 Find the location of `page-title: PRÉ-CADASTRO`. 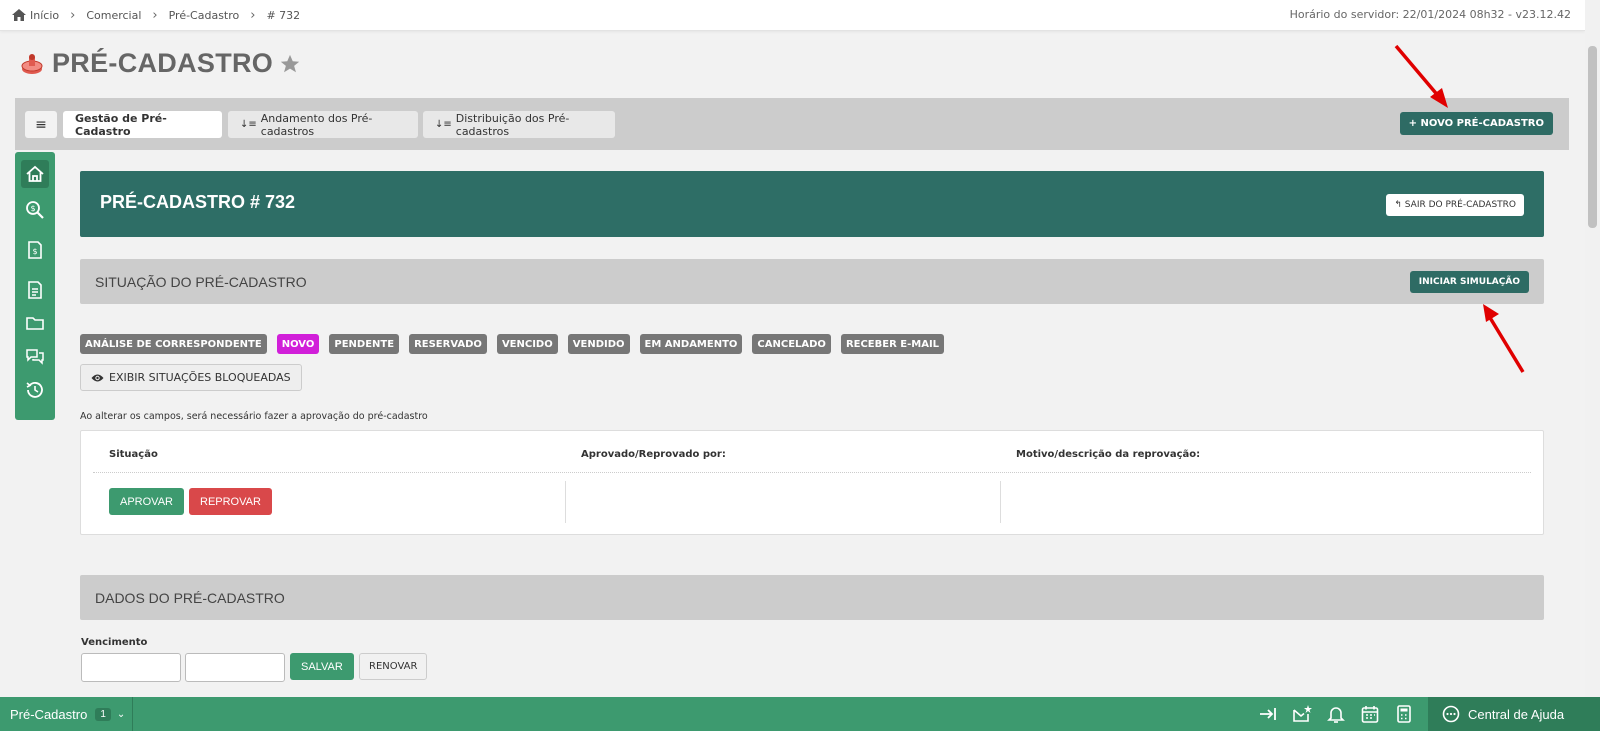

page-title: PRÉ-CADASTRO is located at coordinates (163, 63).